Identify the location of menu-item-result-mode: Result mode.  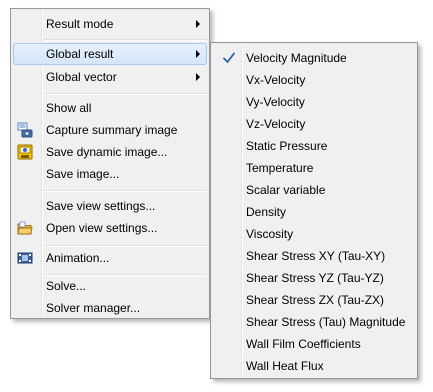
(110, 24).